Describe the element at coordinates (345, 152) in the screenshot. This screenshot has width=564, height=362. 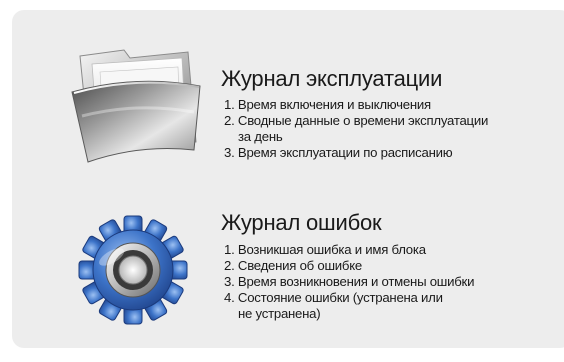
I see `item-text: Время эксплуатации по расписанию` at that location.